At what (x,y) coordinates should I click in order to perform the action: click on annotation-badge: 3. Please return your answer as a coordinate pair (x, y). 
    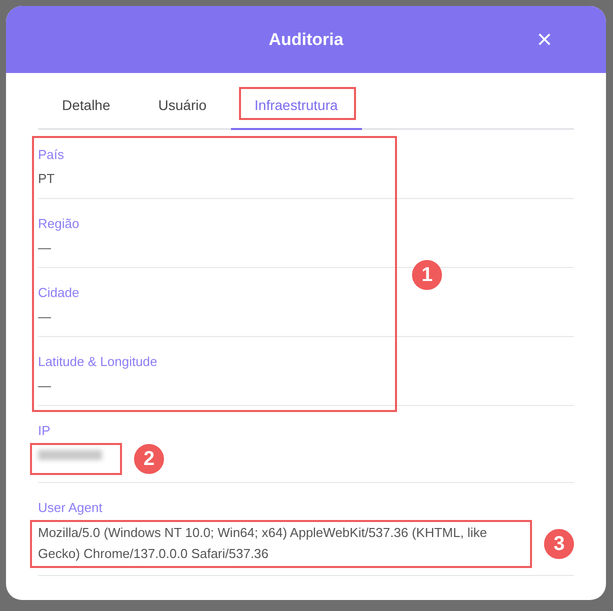
    Looking at the image, I should click on (559, 544).